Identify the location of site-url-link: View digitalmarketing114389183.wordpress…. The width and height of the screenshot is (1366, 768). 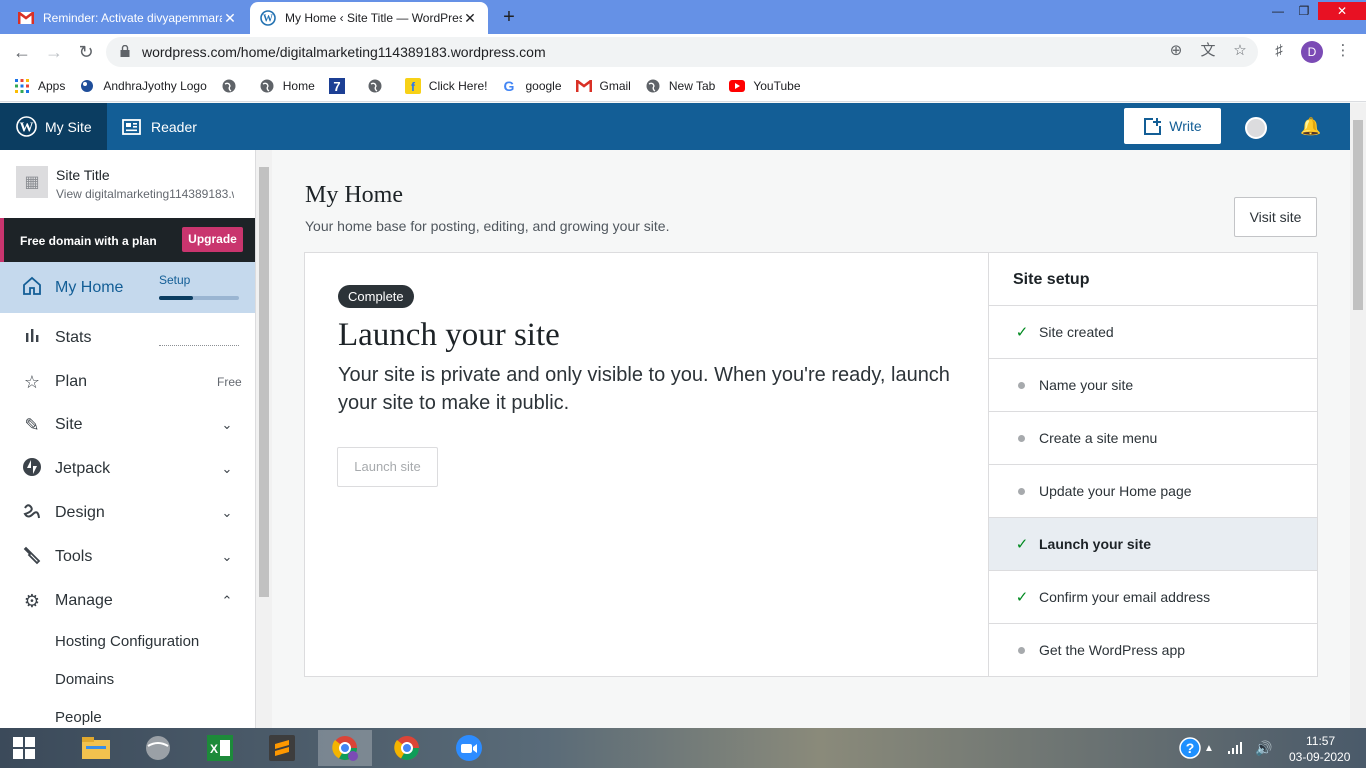
(145, 194).